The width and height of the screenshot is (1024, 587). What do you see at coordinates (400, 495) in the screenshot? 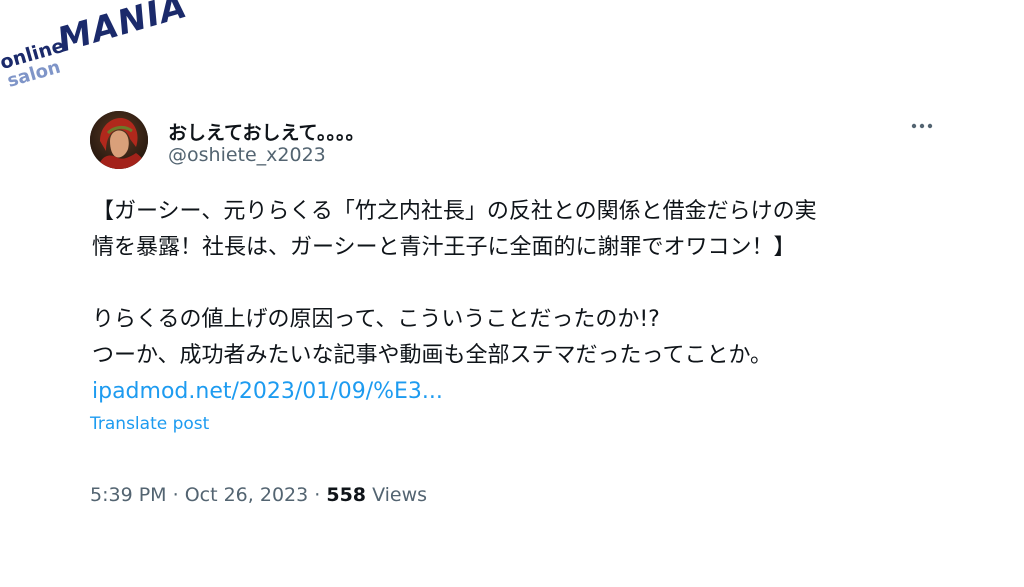
I see `views-label: Views` at bounding box center [400, 495].